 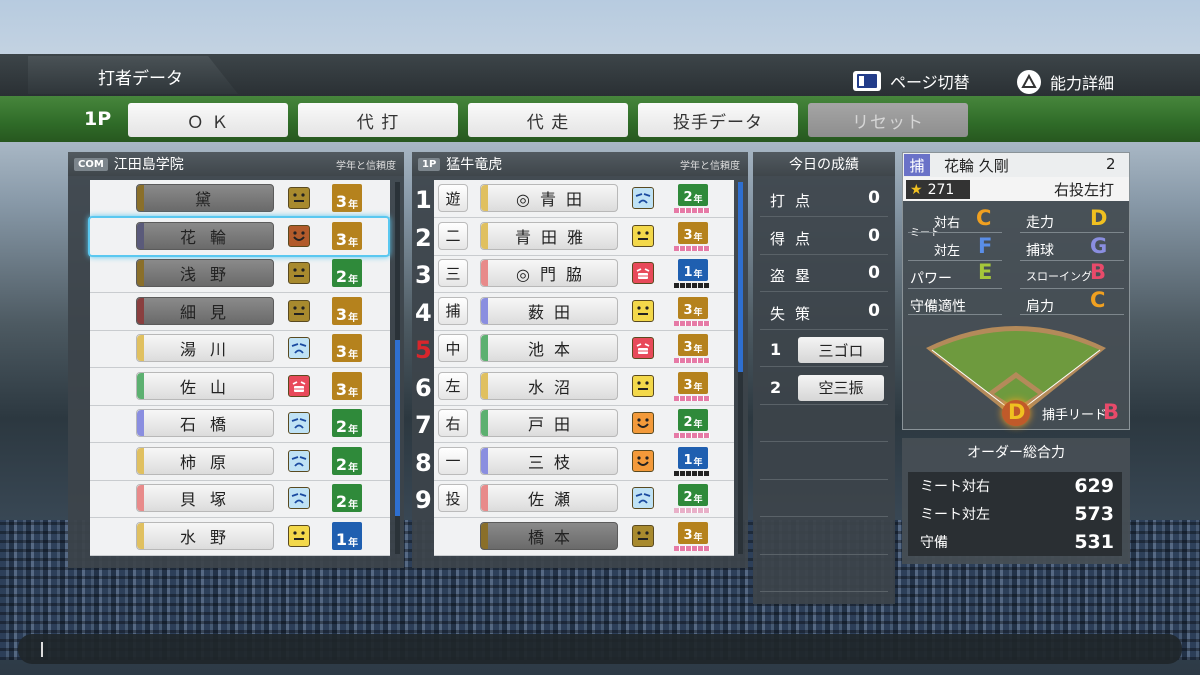 I want to click on cpu-player-row: 湯川 3 年, so click(x=240, y=349).